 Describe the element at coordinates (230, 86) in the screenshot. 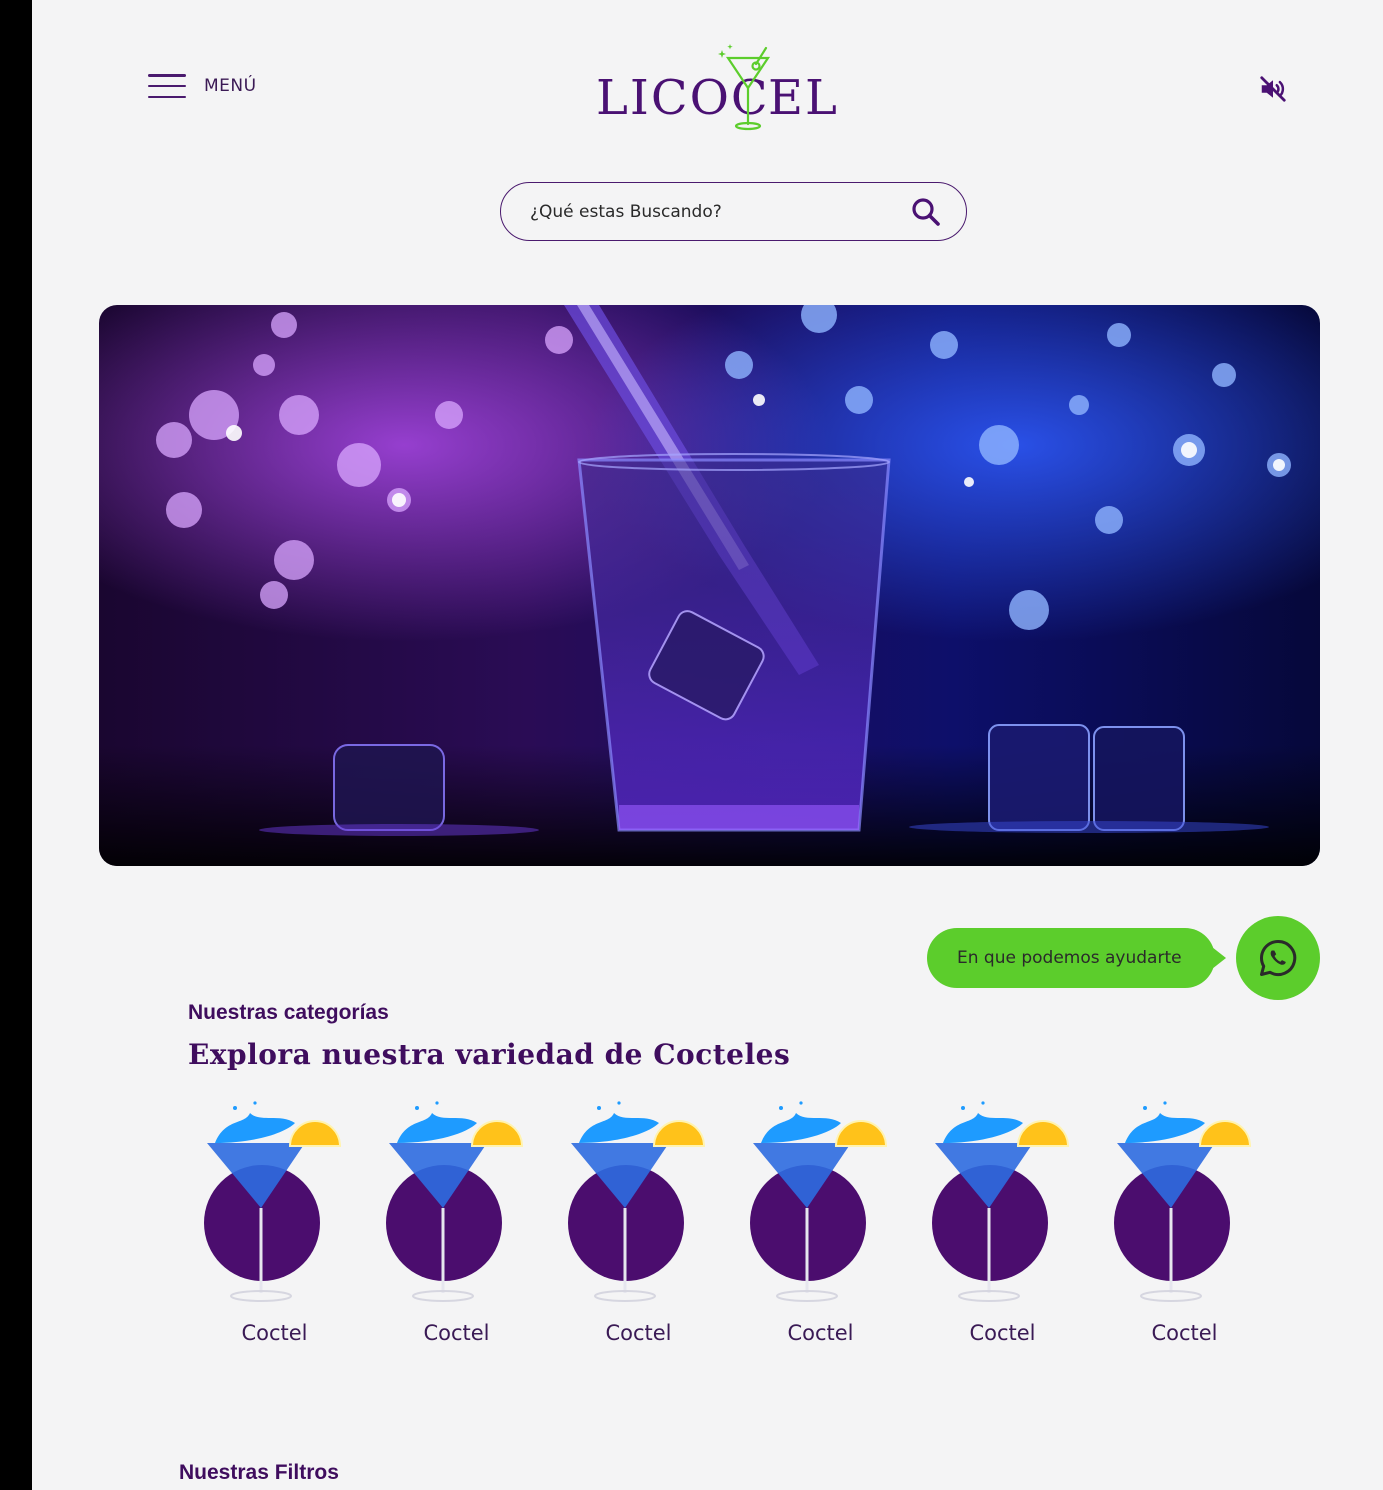

I see `menu-label: MENÚ` at that location.